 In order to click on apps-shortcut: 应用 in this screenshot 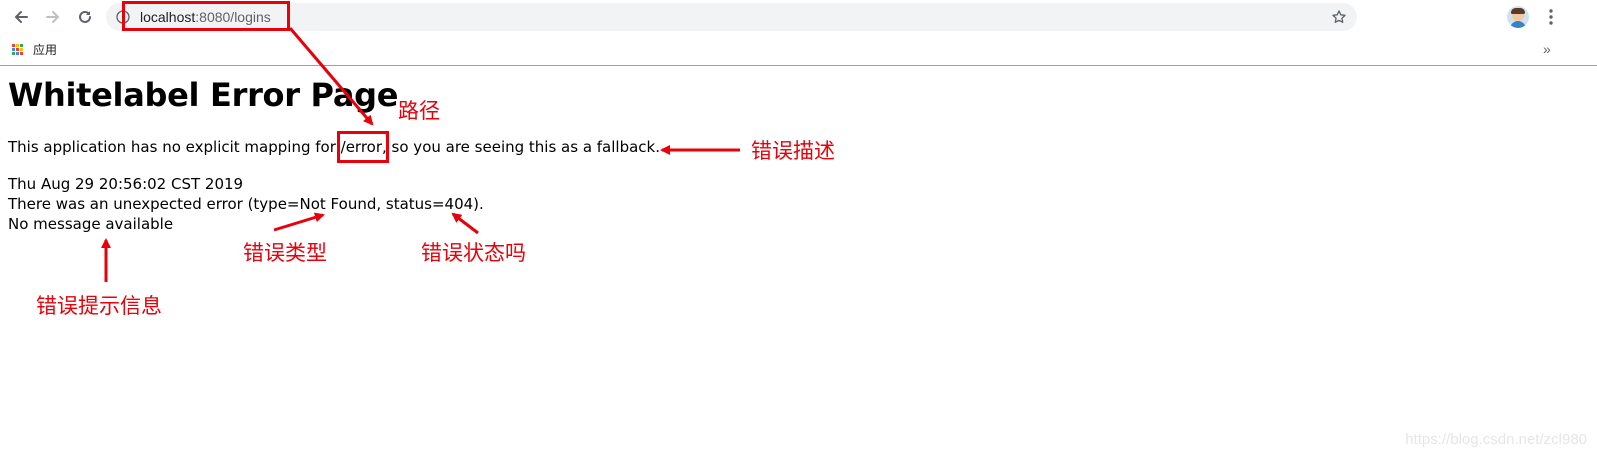, I will do `click(34, 49)`.